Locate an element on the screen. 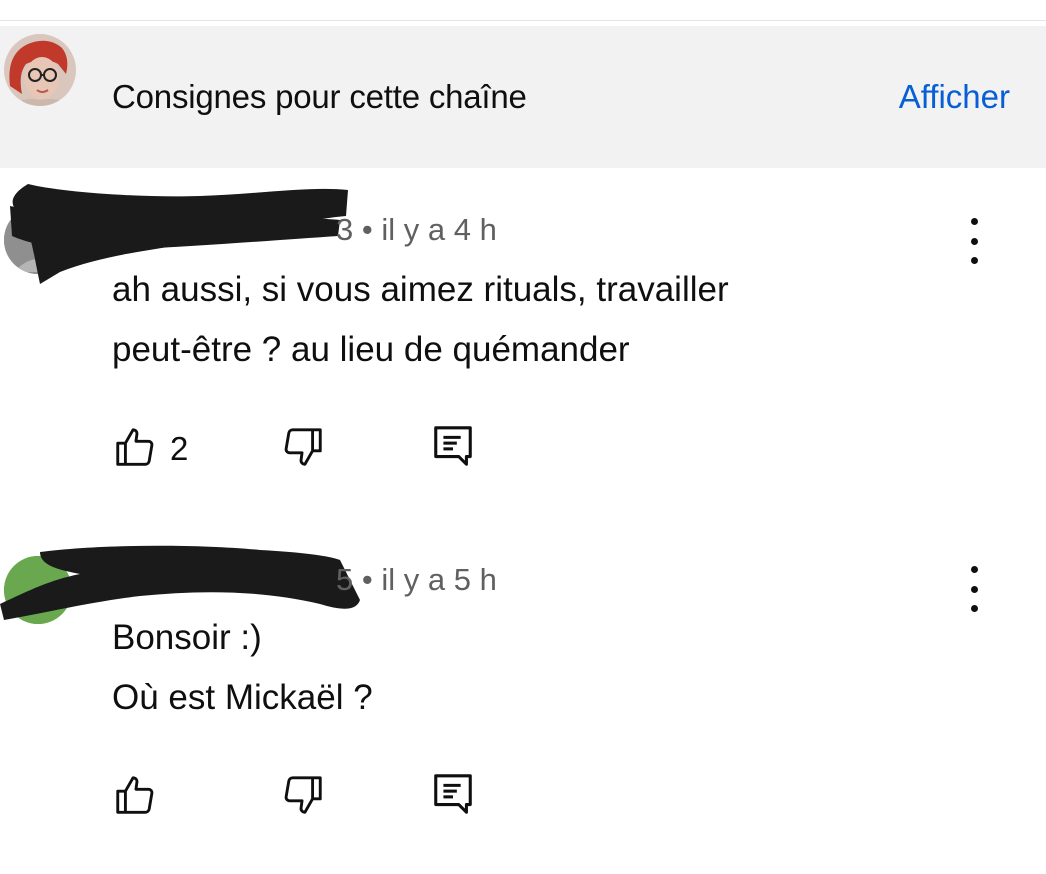 This screenshot has width=1046, height=874. comment-body: Bonsoir :) Où est Mickaël ? is located at coordinates (512, 668).